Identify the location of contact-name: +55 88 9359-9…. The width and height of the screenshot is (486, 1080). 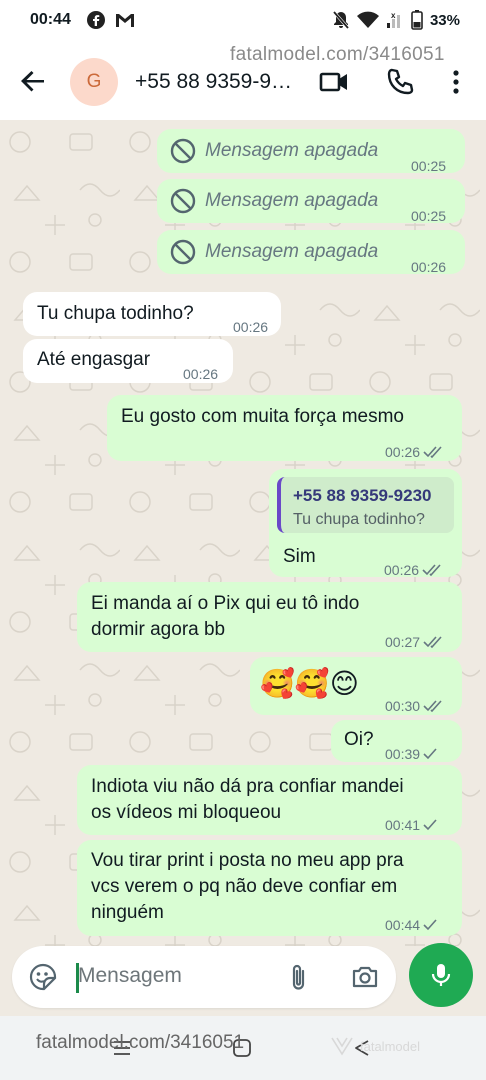
(213, 82).